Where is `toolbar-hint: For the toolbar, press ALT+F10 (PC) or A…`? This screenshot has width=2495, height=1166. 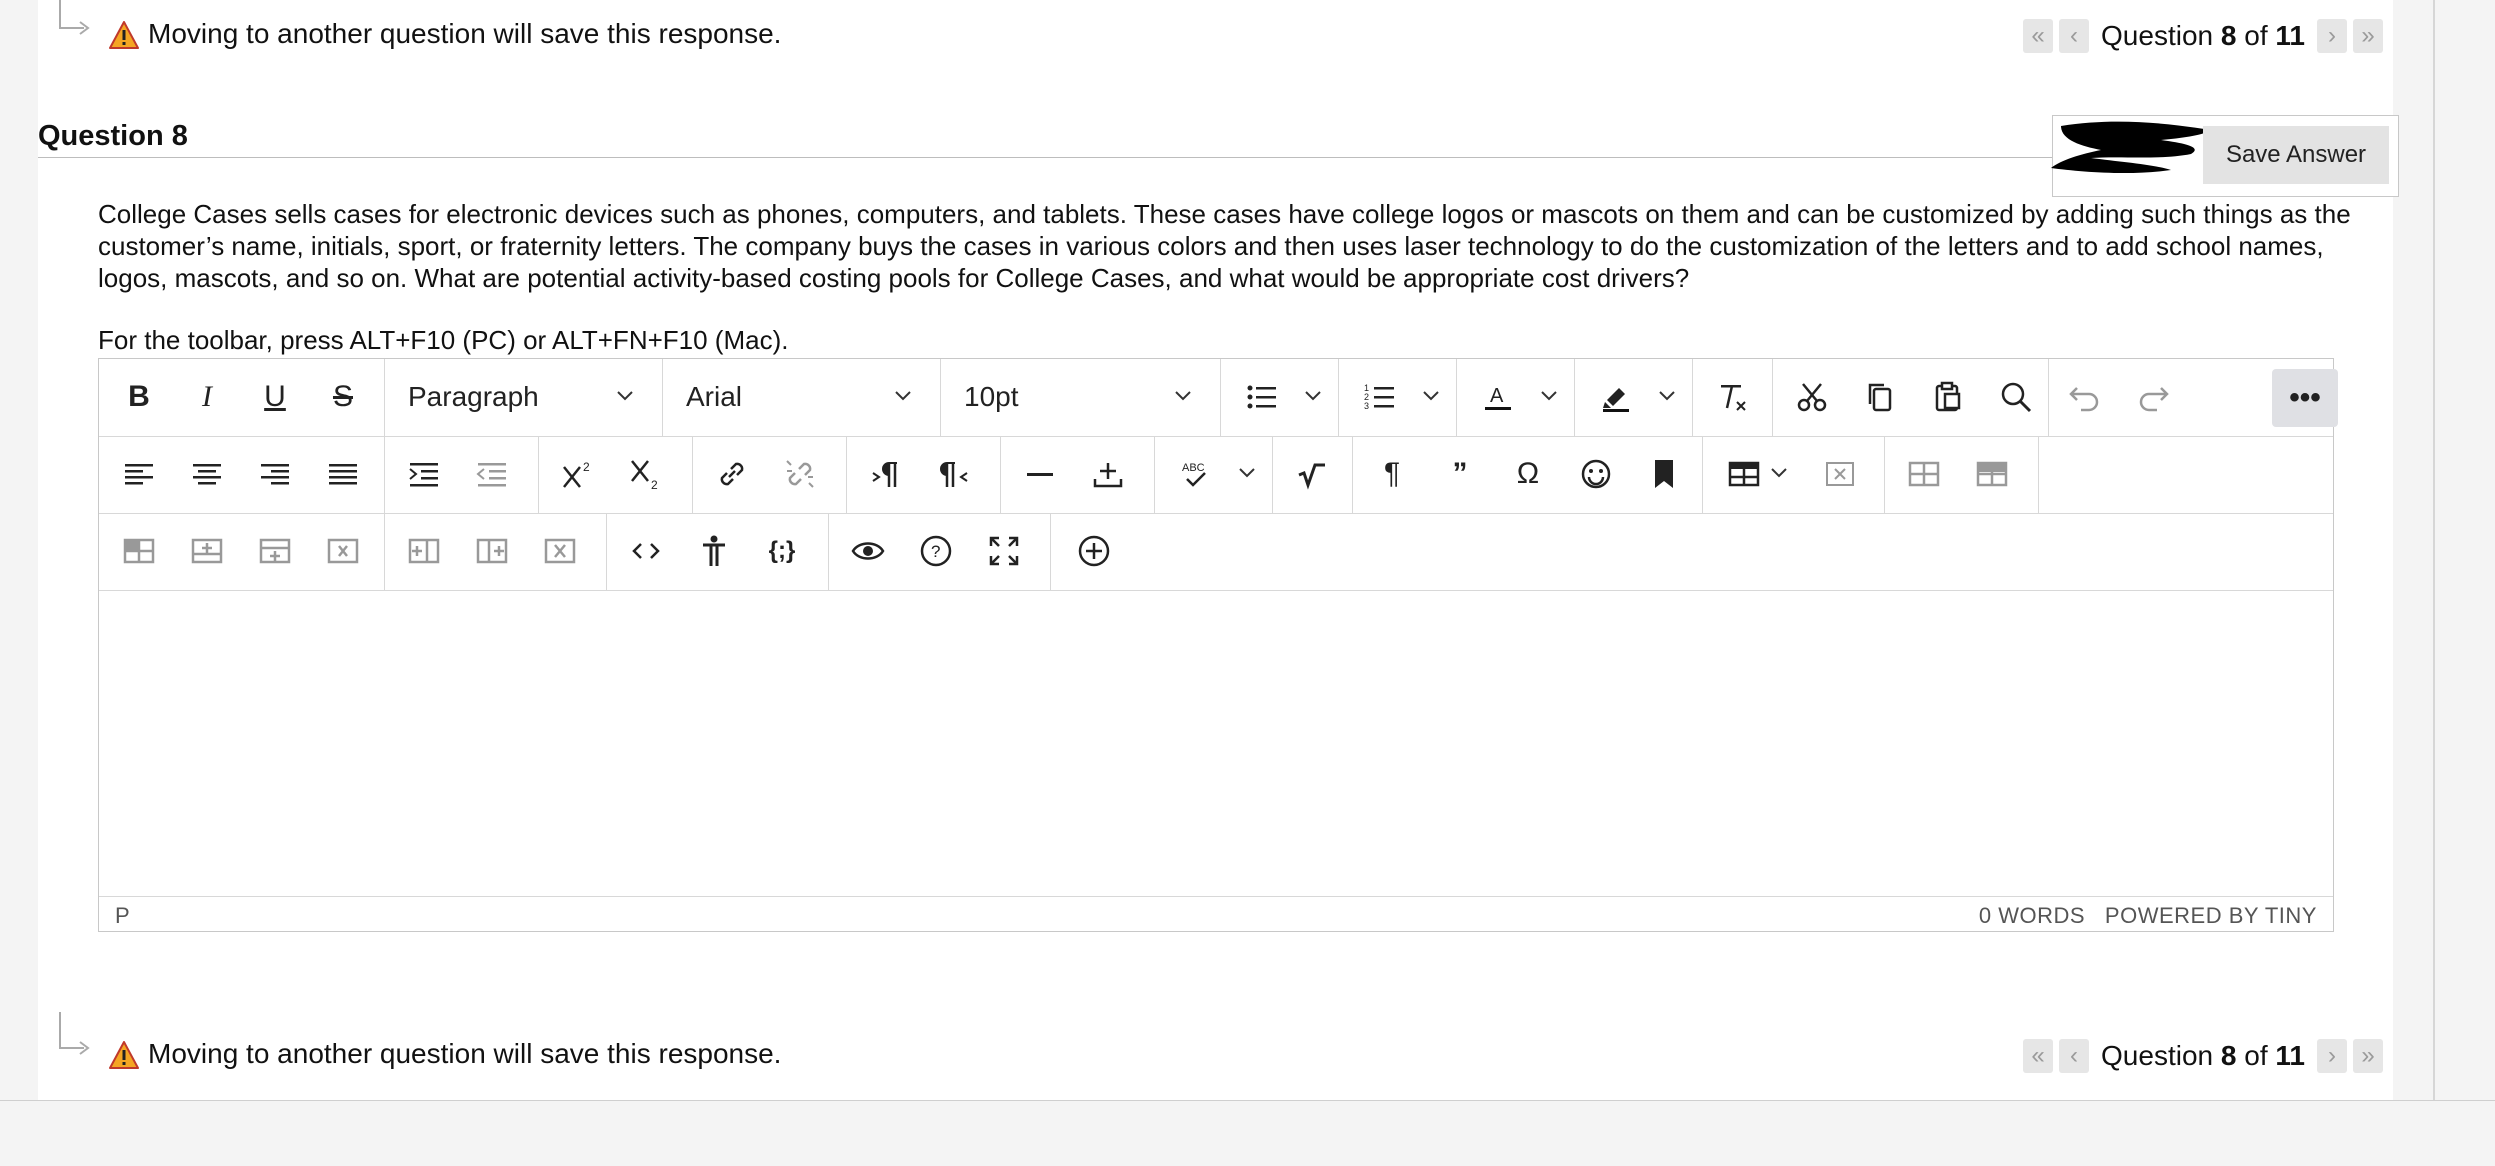
toolbar-hint: For the toolbar, press ALT+F10 (PC) or A… is located at coordinates (443, 340).